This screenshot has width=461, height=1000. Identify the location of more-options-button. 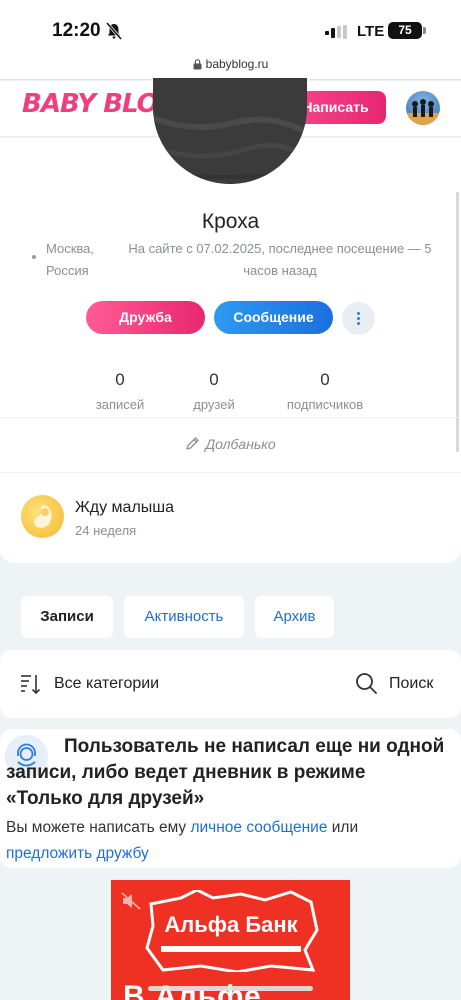
(358, 318).